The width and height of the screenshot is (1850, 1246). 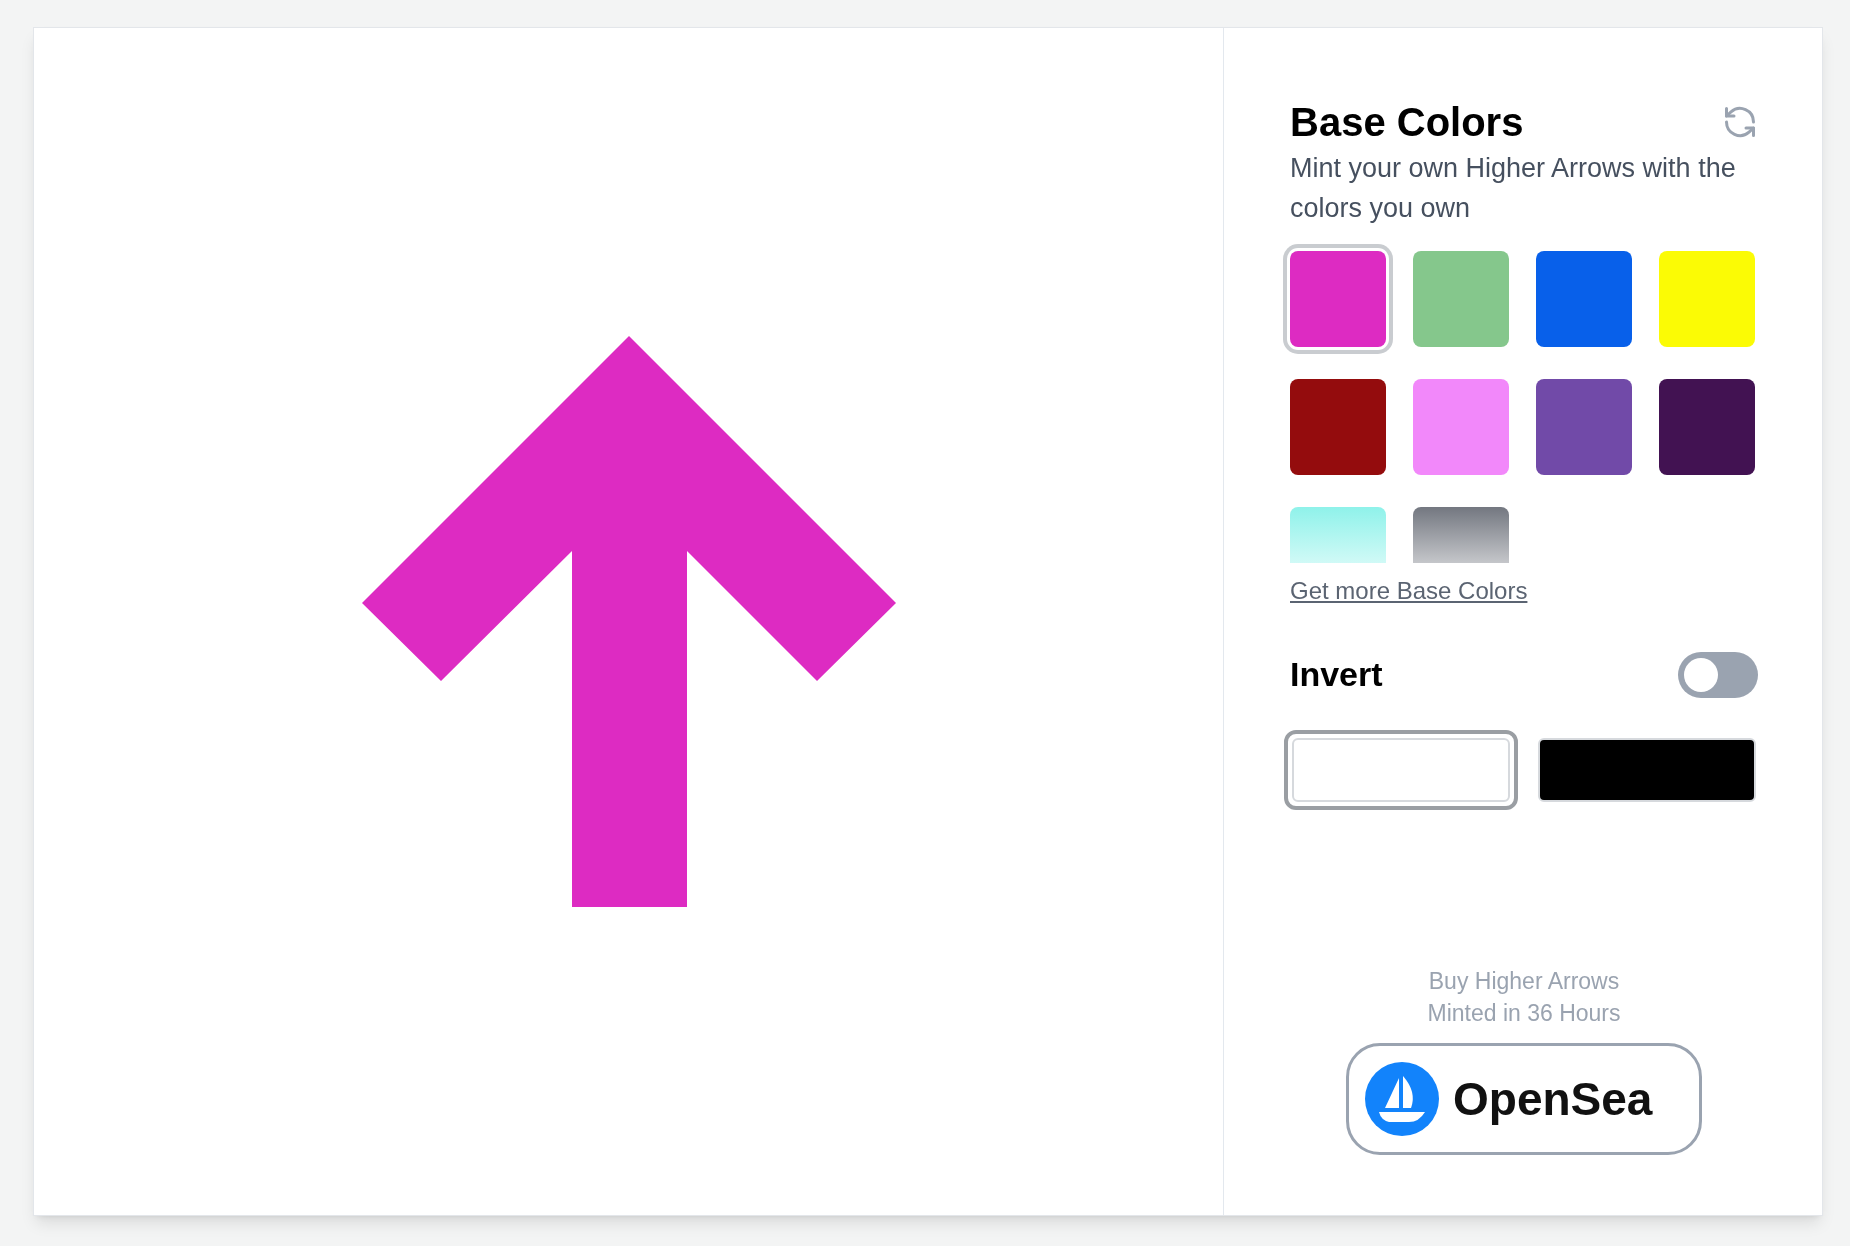 I want to click on more-colors-link: Get more Base Colors, so click(x=1409, y=591).